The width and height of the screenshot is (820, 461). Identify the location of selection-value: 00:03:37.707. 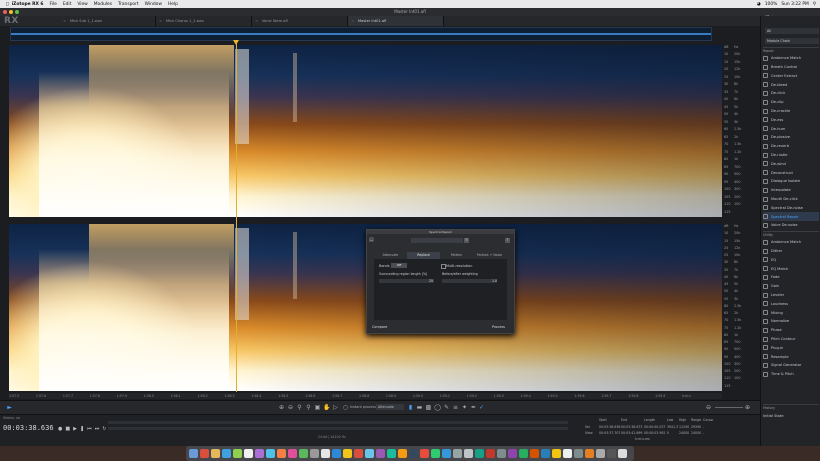
(609, 433).